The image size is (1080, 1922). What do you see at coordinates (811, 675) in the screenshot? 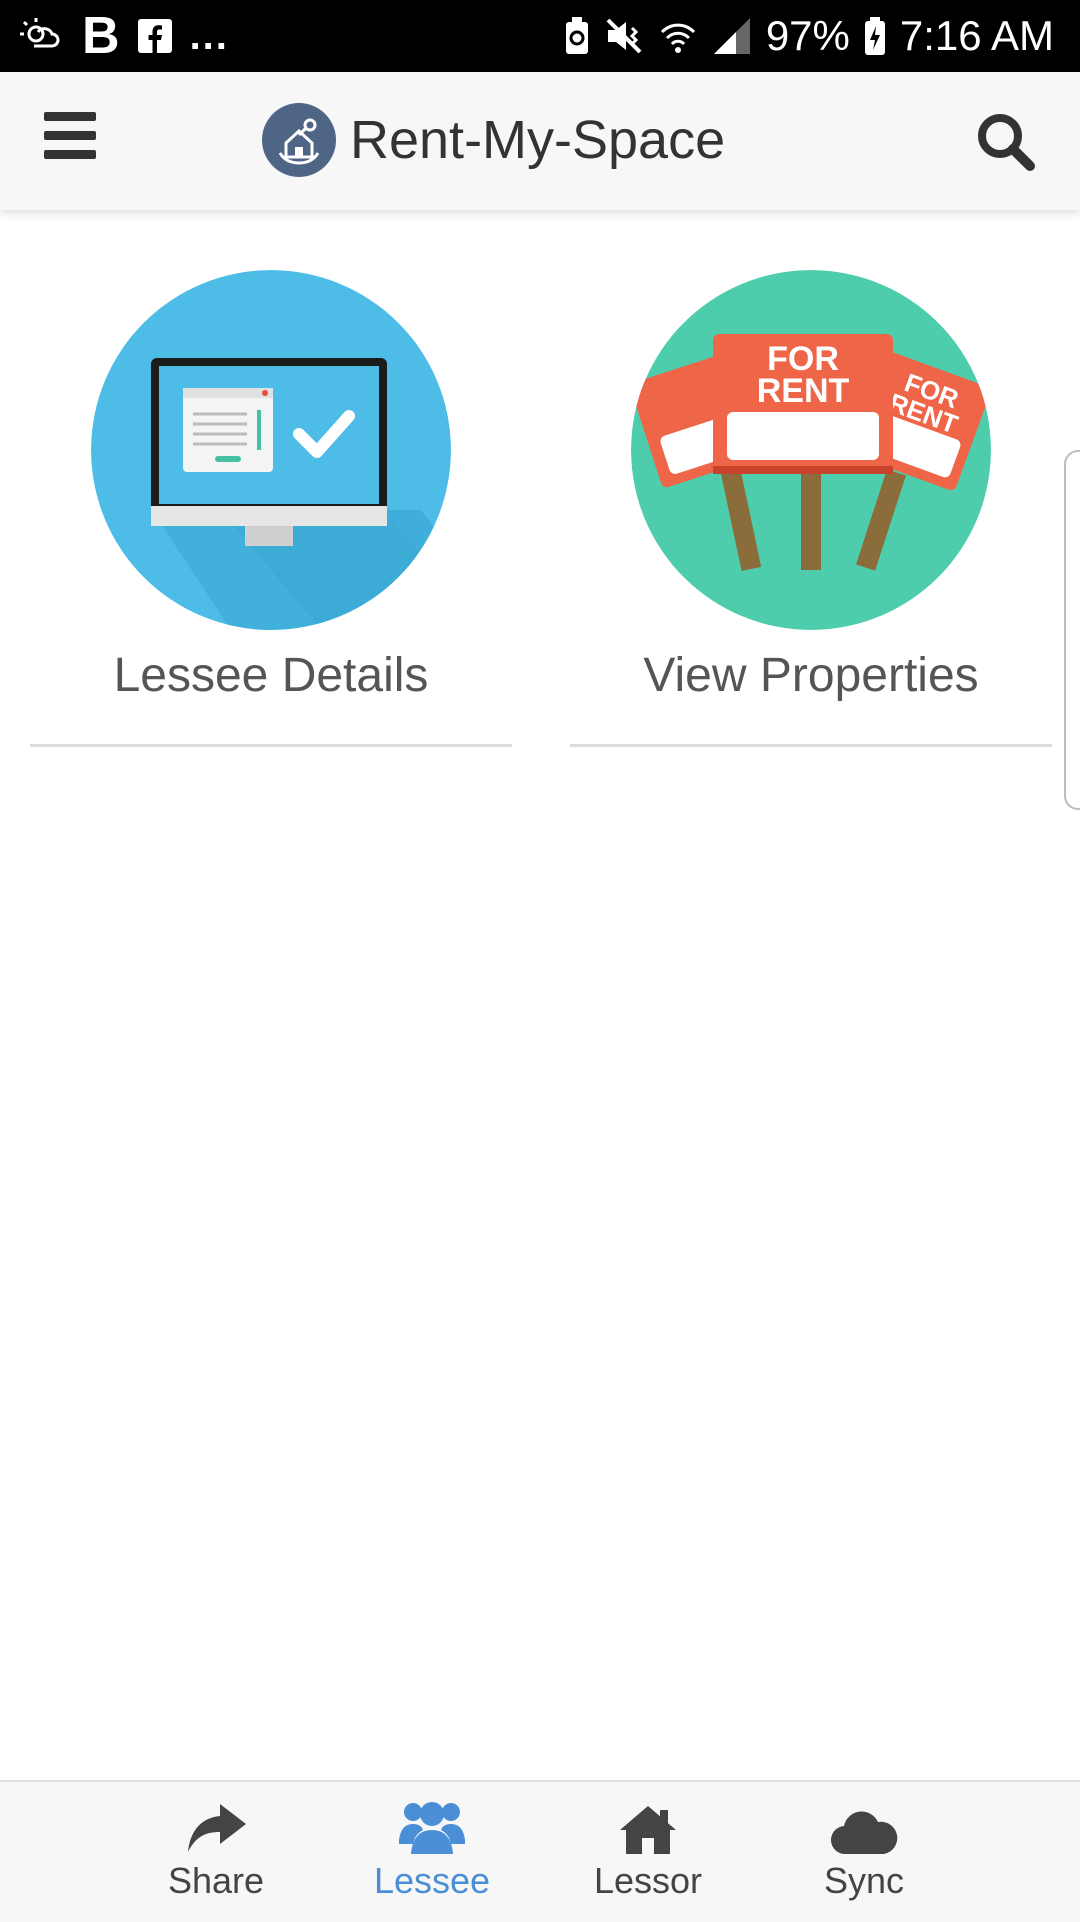
I see `view-properties-label: View Properties` at bounding box center [811, 675].